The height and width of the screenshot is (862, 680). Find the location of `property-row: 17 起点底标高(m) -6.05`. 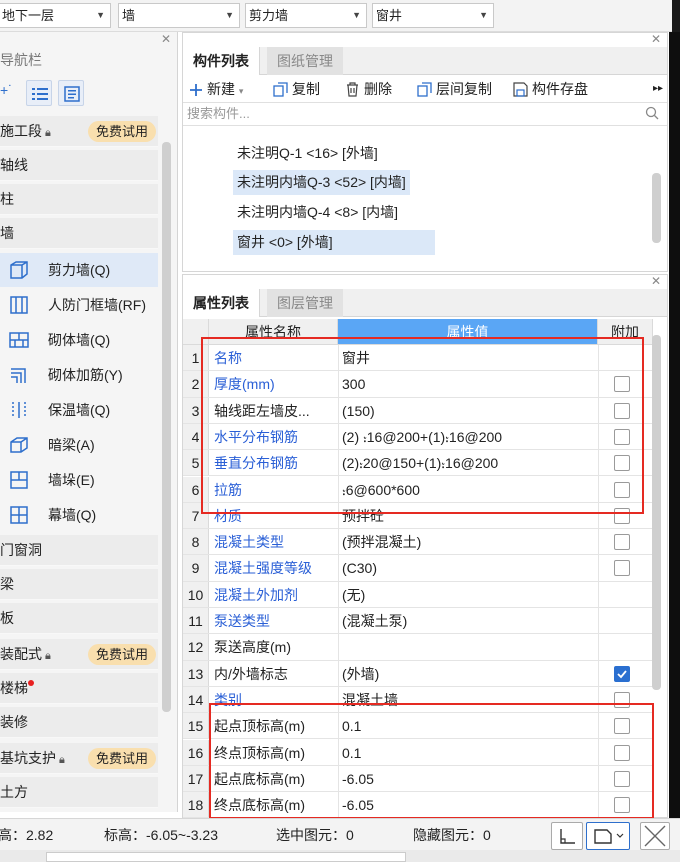

property-row: 17 起点底标高(m) -6.05 is located at coordinates (418, 779).